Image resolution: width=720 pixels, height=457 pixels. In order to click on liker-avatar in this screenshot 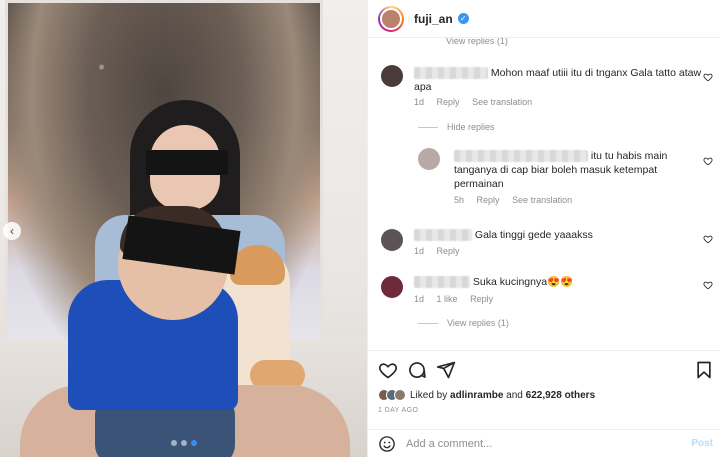, I will do `click(400, 395)`.